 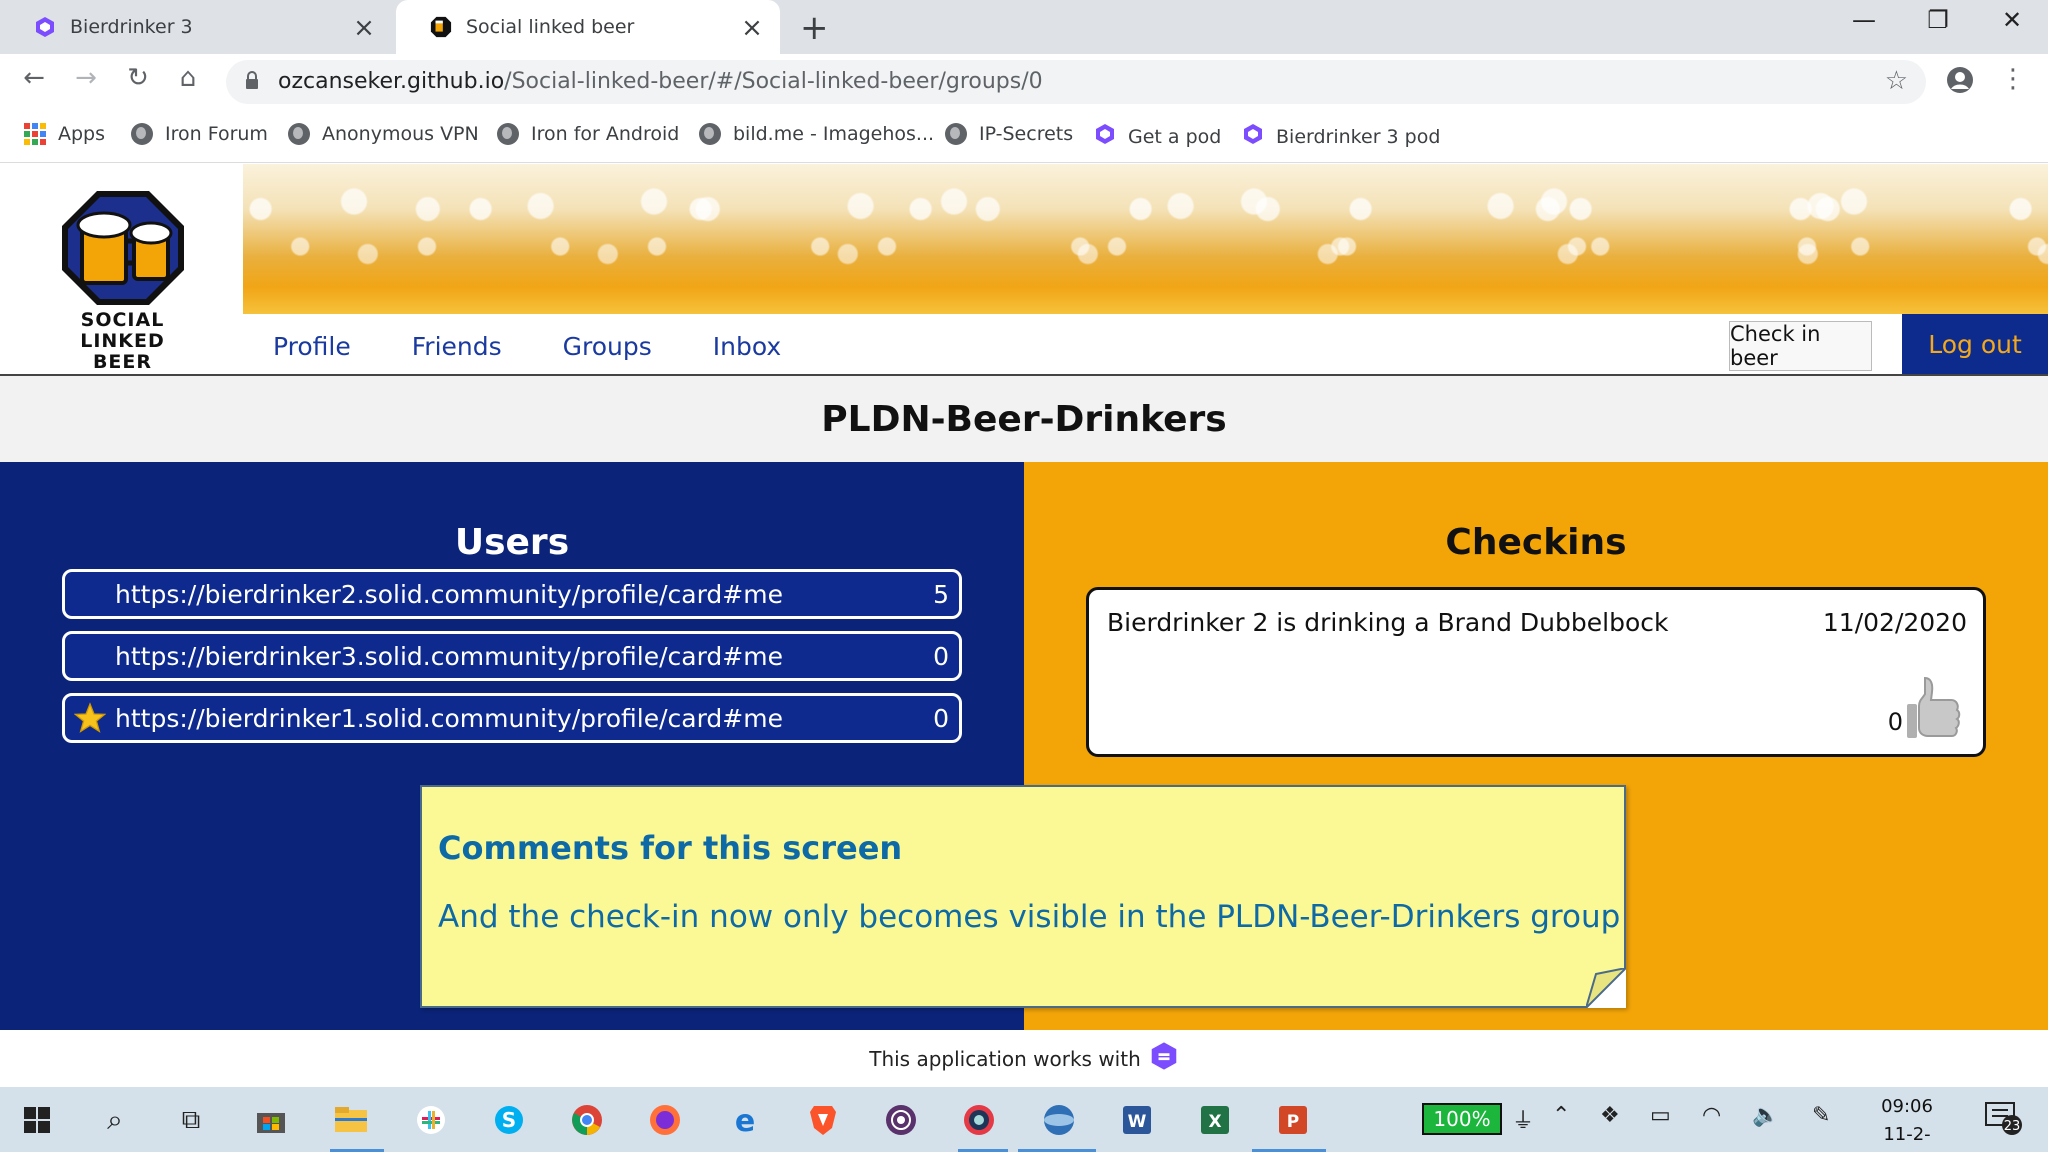 I want to click on bookmark-apps: Apps, so click(x=64, y=134).